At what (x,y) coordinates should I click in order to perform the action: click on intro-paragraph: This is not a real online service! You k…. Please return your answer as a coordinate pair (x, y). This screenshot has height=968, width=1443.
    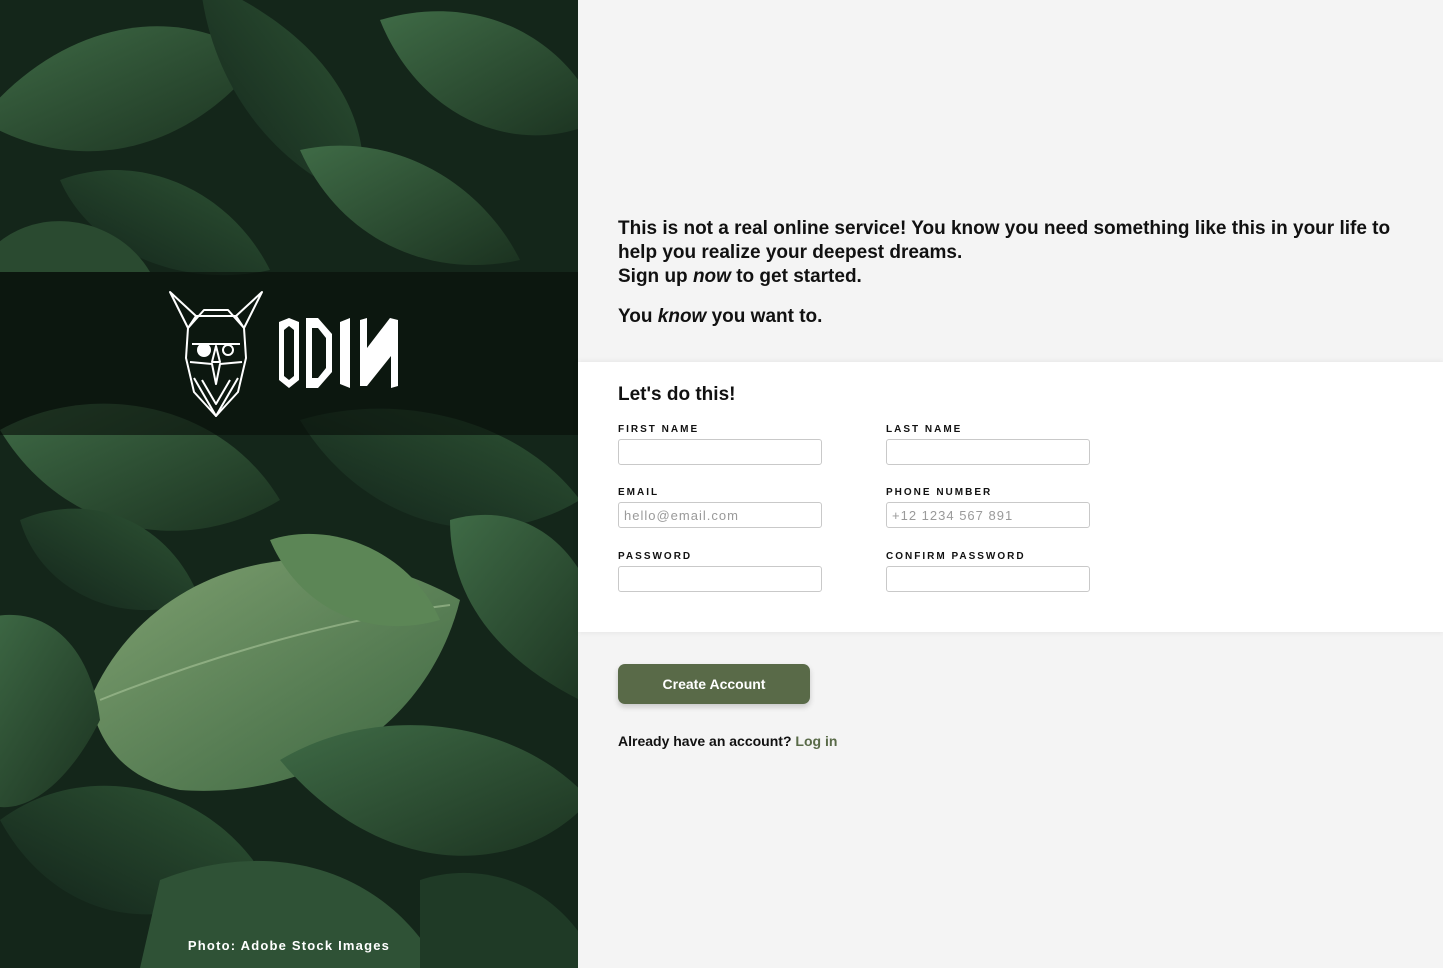
    Looking at the image, I should click on (1018, 253).